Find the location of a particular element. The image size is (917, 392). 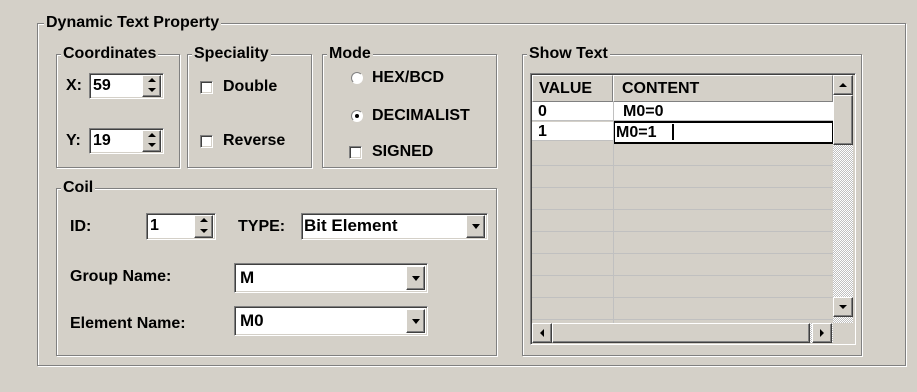

x-label: X: is located at coordinates (74, 85).